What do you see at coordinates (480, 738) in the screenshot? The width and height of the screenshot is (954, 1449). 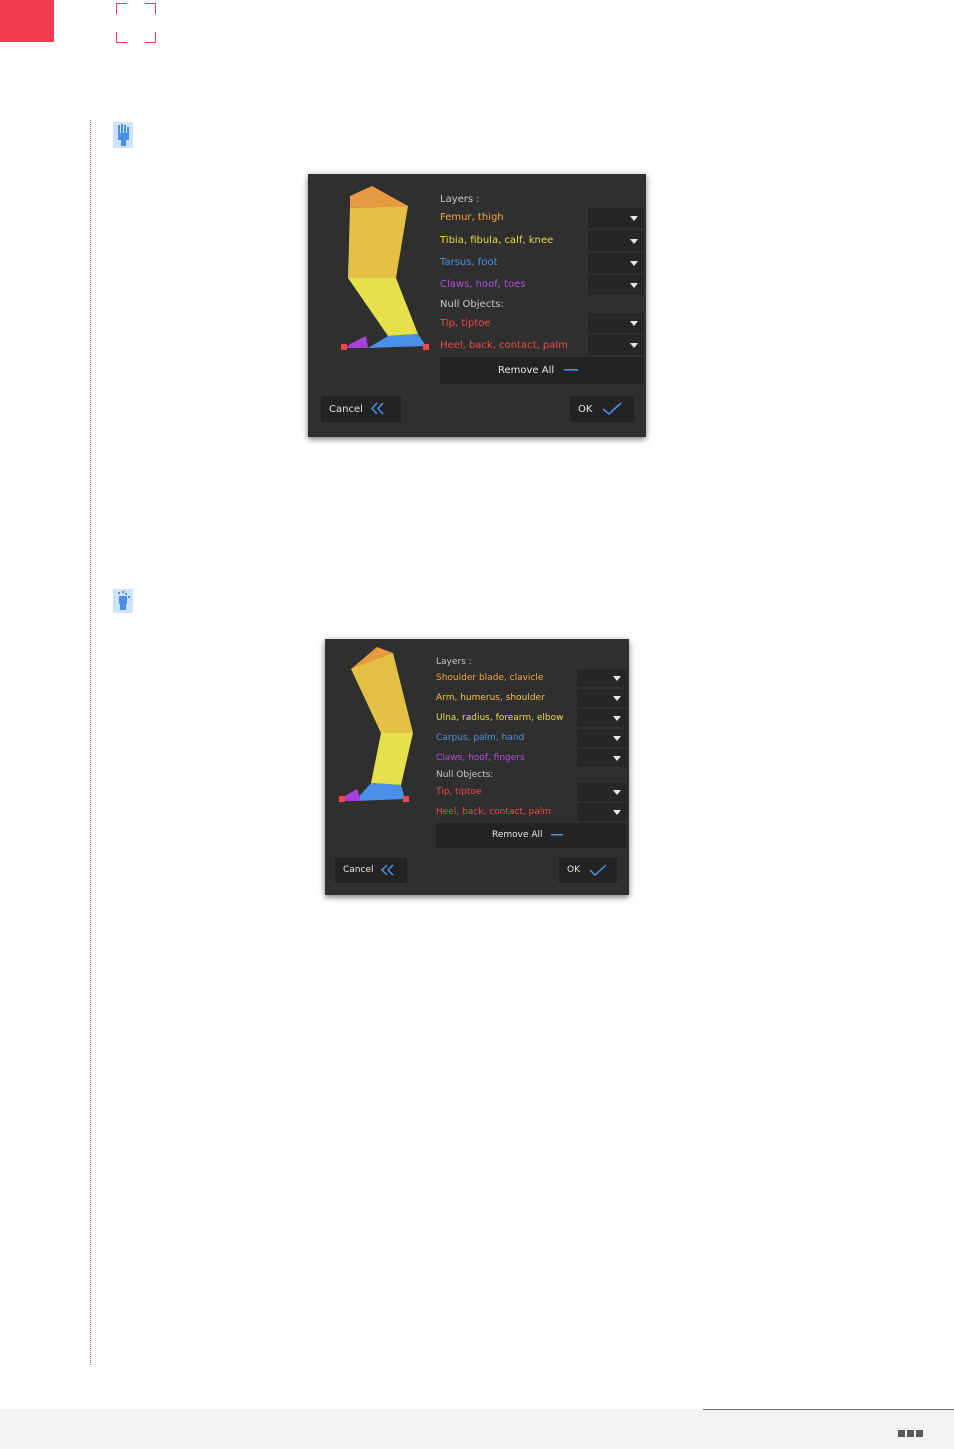 I see `layer-label-carpus: Carpus, palm, hand` at bounding box center [480, 738].